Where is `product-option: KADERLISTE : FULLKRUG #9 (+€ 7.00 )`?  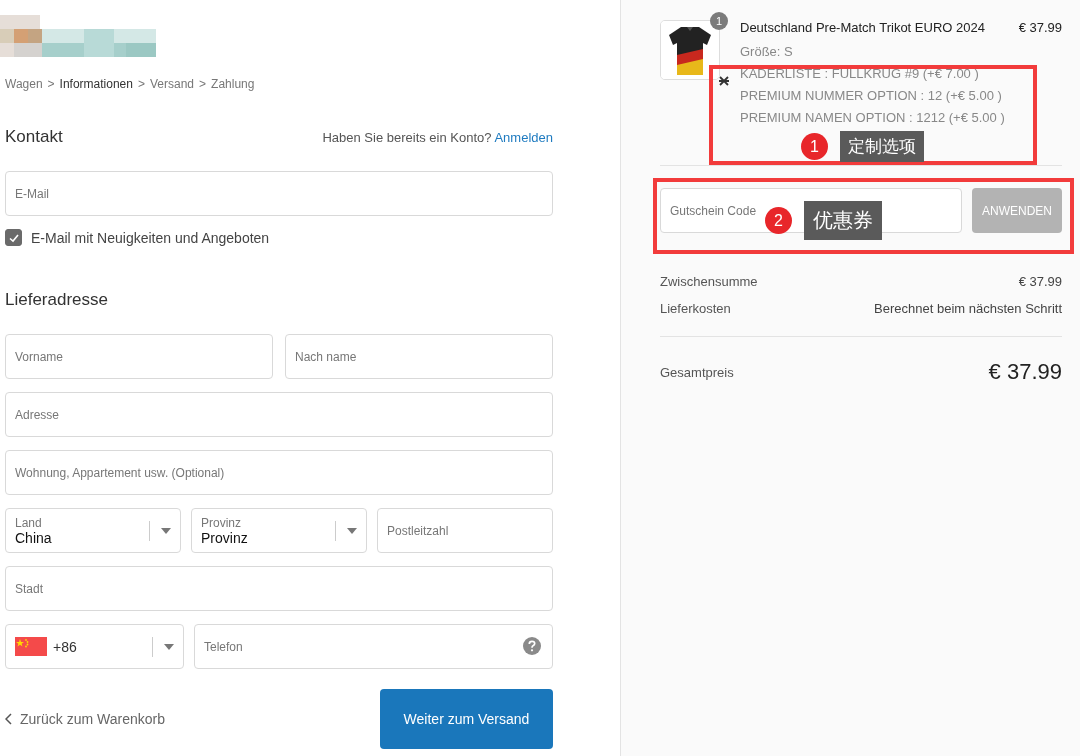
product-option: KADERLISTE : FULLKRUG #9 (+€ 7.00 ) is located at coordinates (901, 74).